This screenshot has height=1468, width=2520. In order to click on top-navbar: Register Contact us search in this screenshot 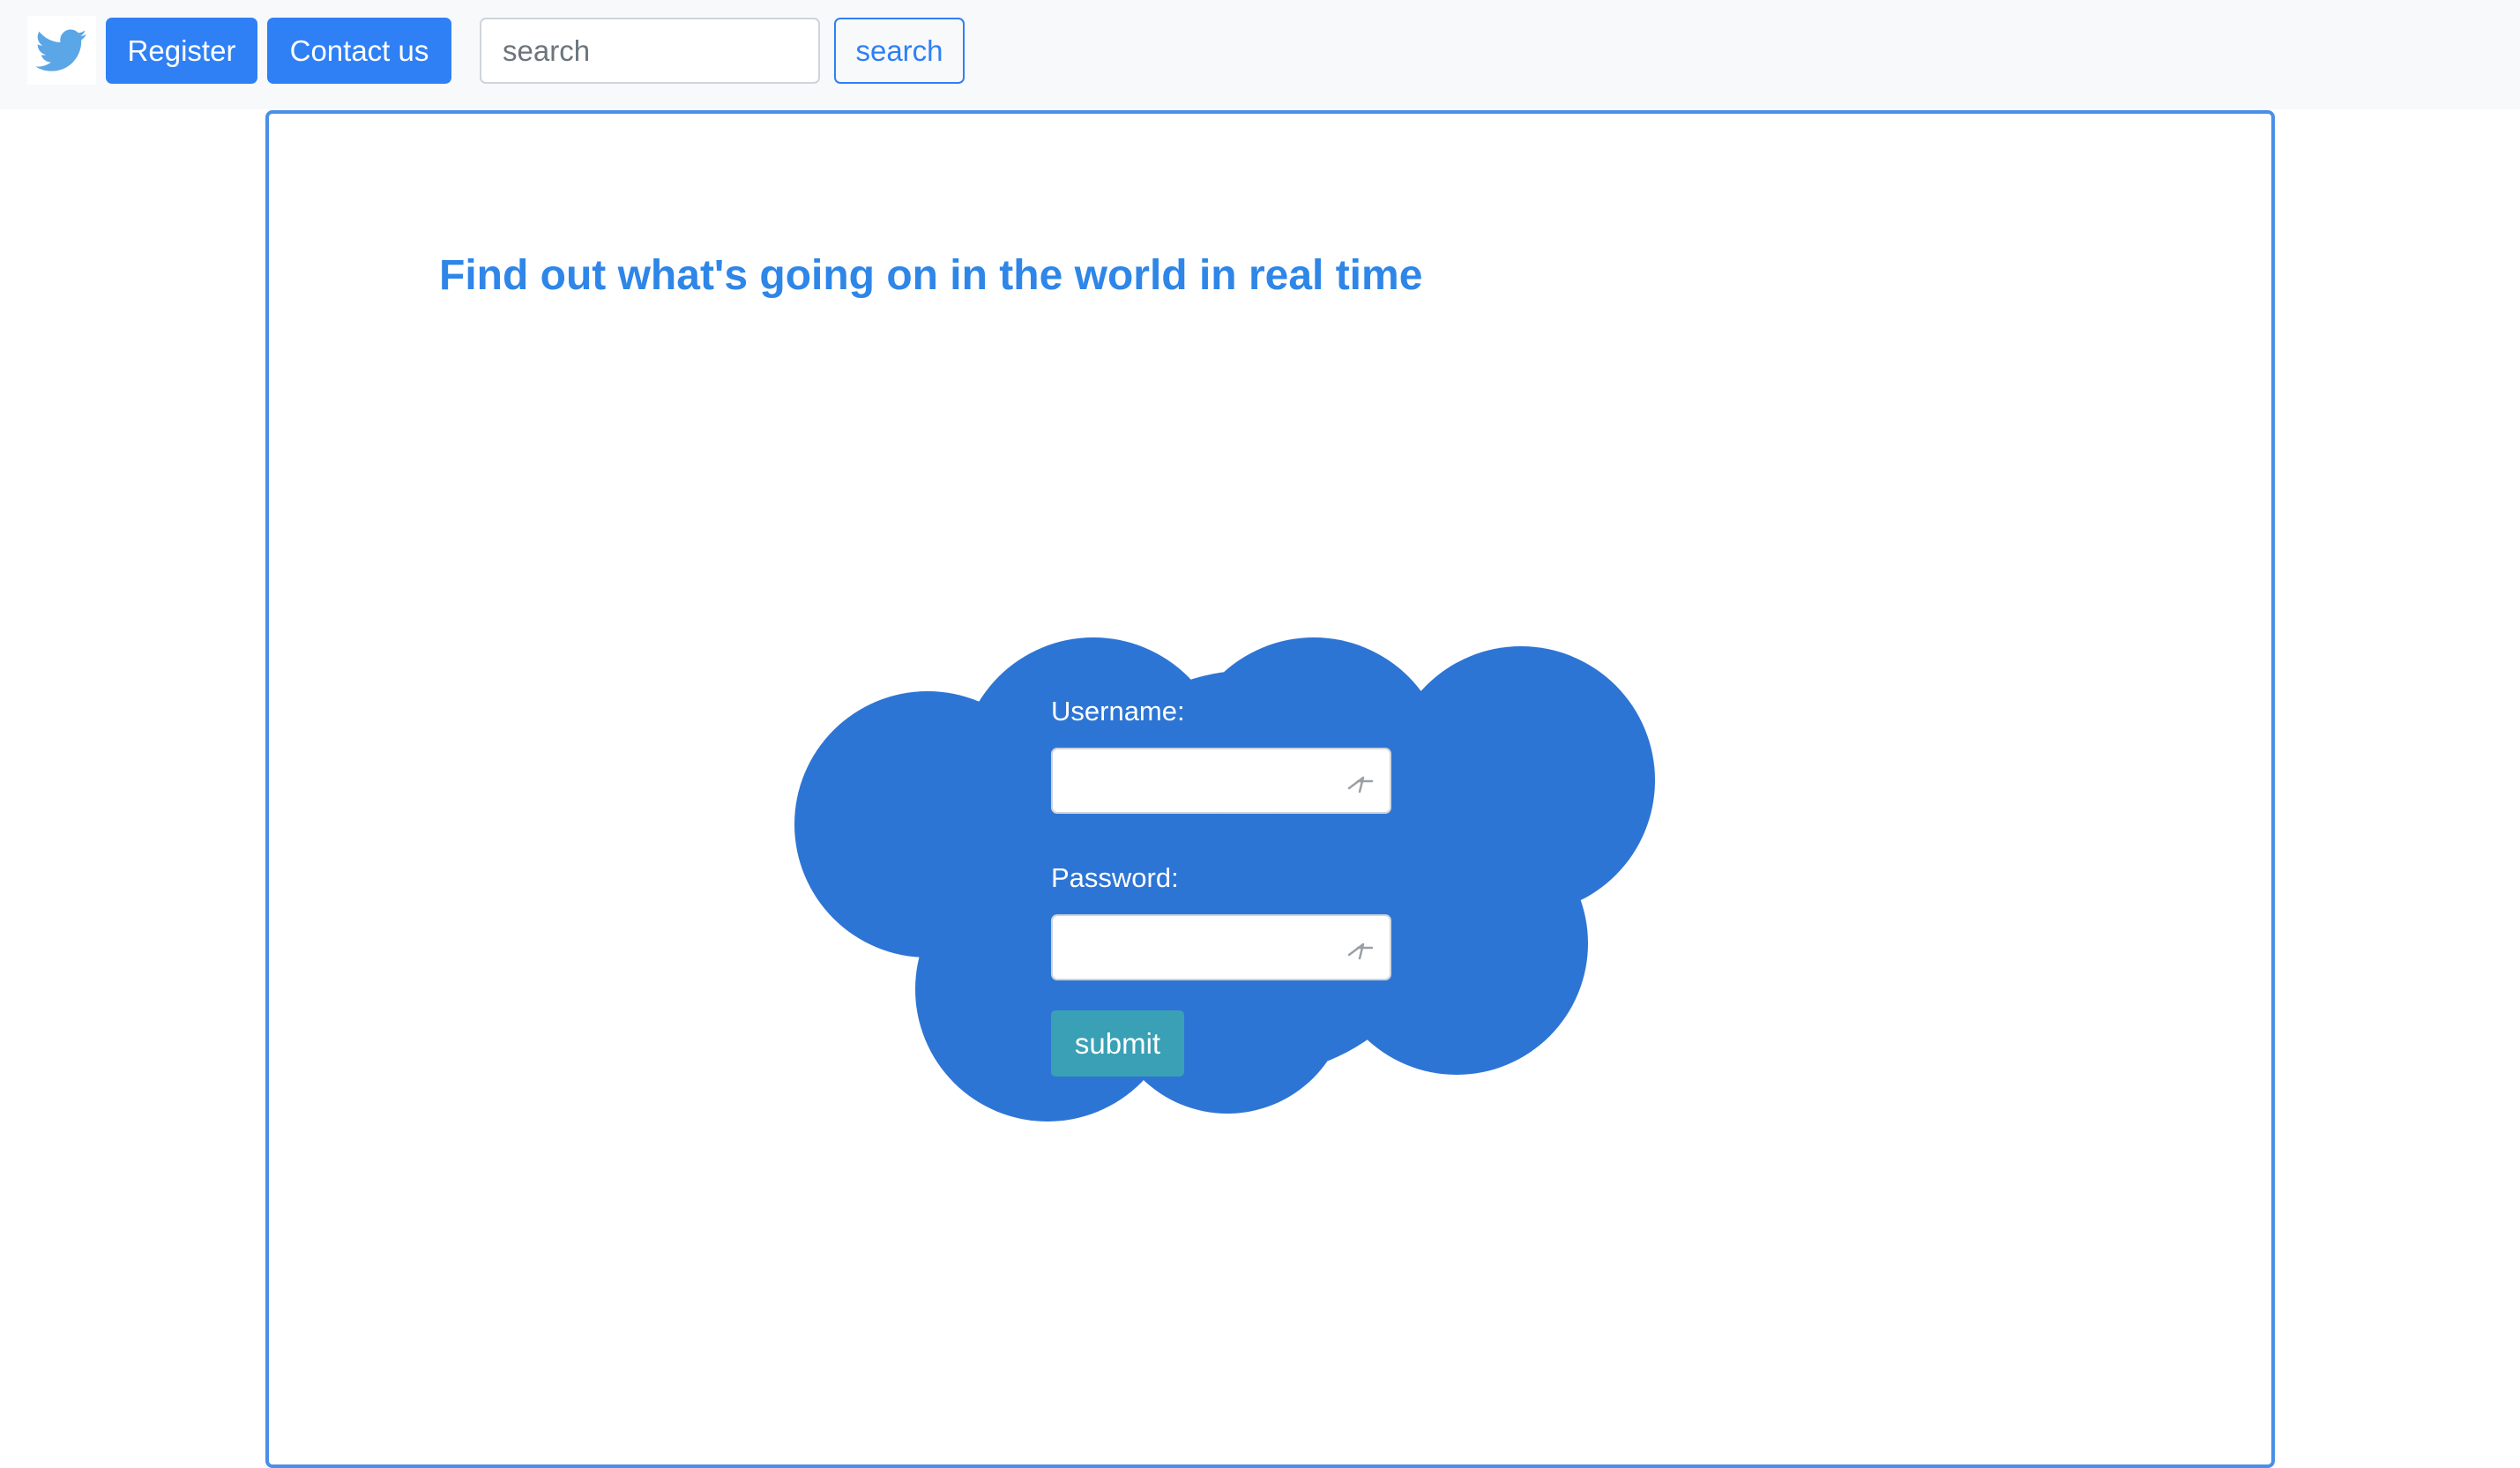, I will do `click(1260, 54)`.